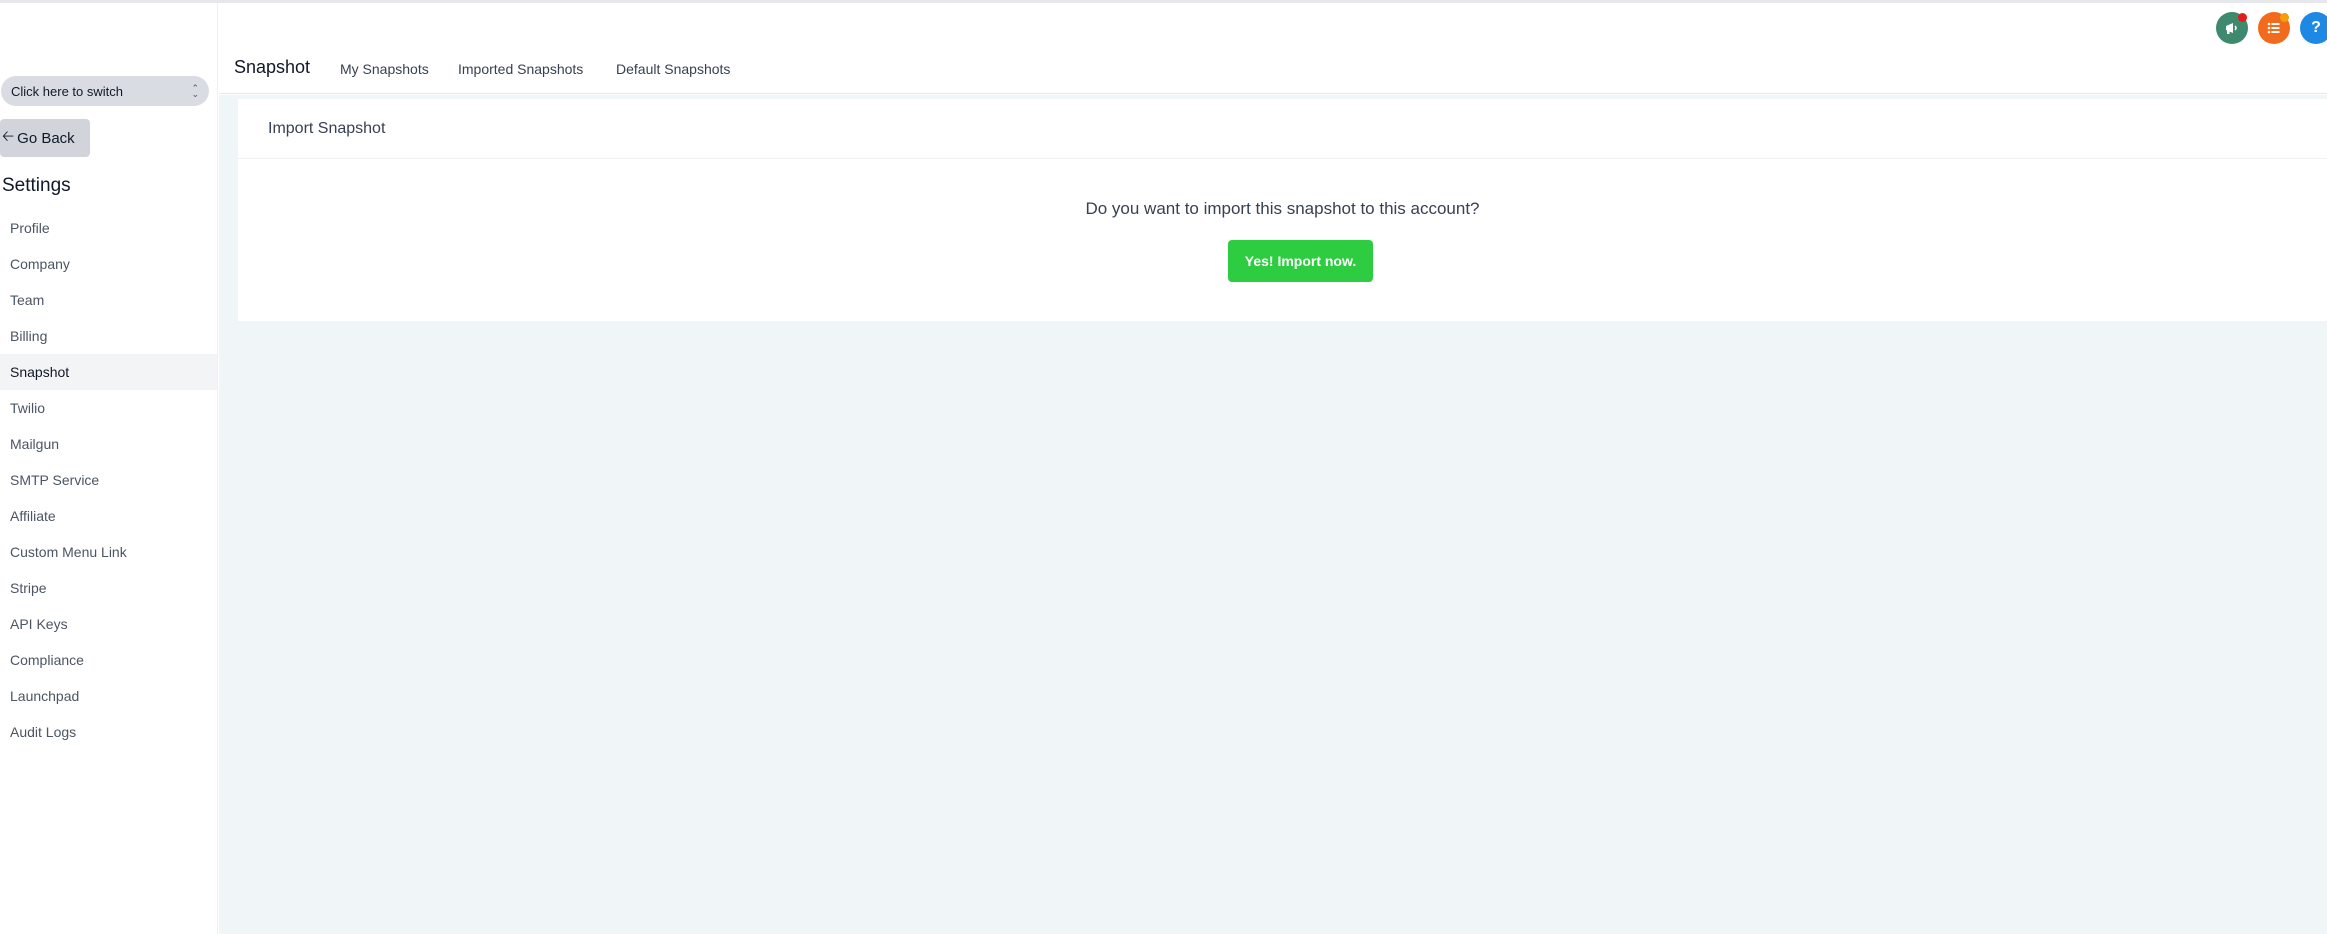 The image size is (2327, 934). I want to click on chevron-updown-icon: ⌃ ⌄, so click(195, 91).